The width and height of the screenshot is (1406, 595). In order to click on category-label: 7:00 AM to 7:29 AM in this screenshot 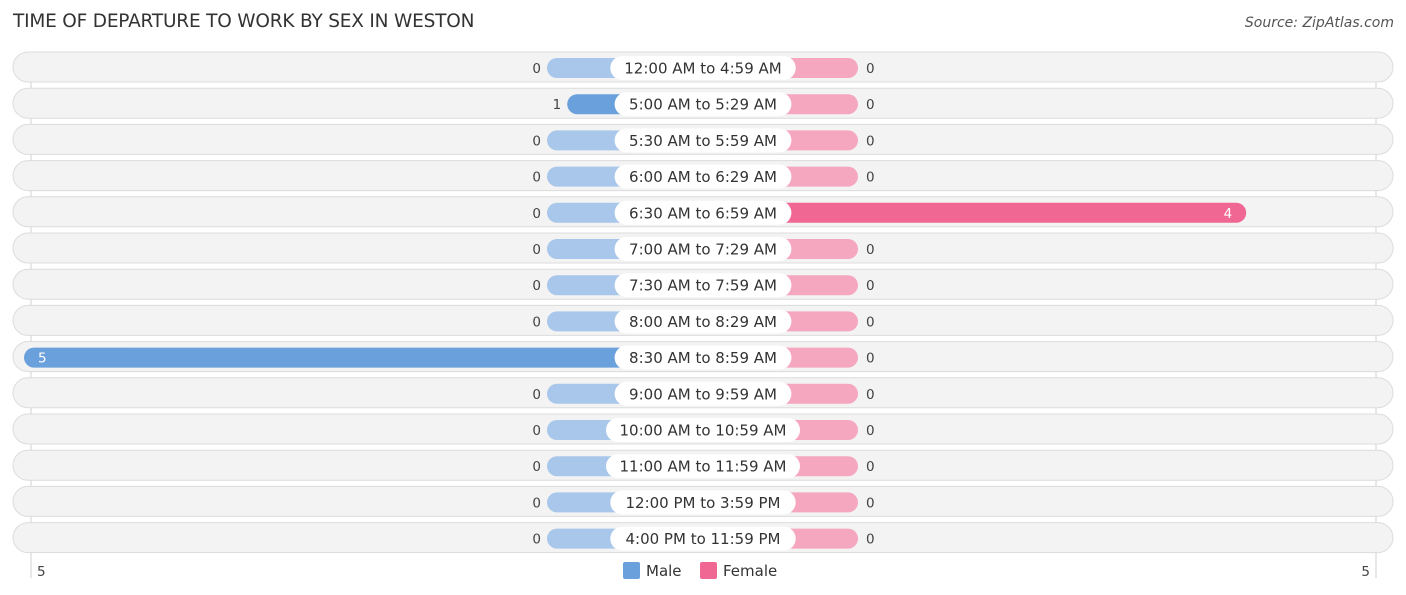, I will do `click(703, 250)`.